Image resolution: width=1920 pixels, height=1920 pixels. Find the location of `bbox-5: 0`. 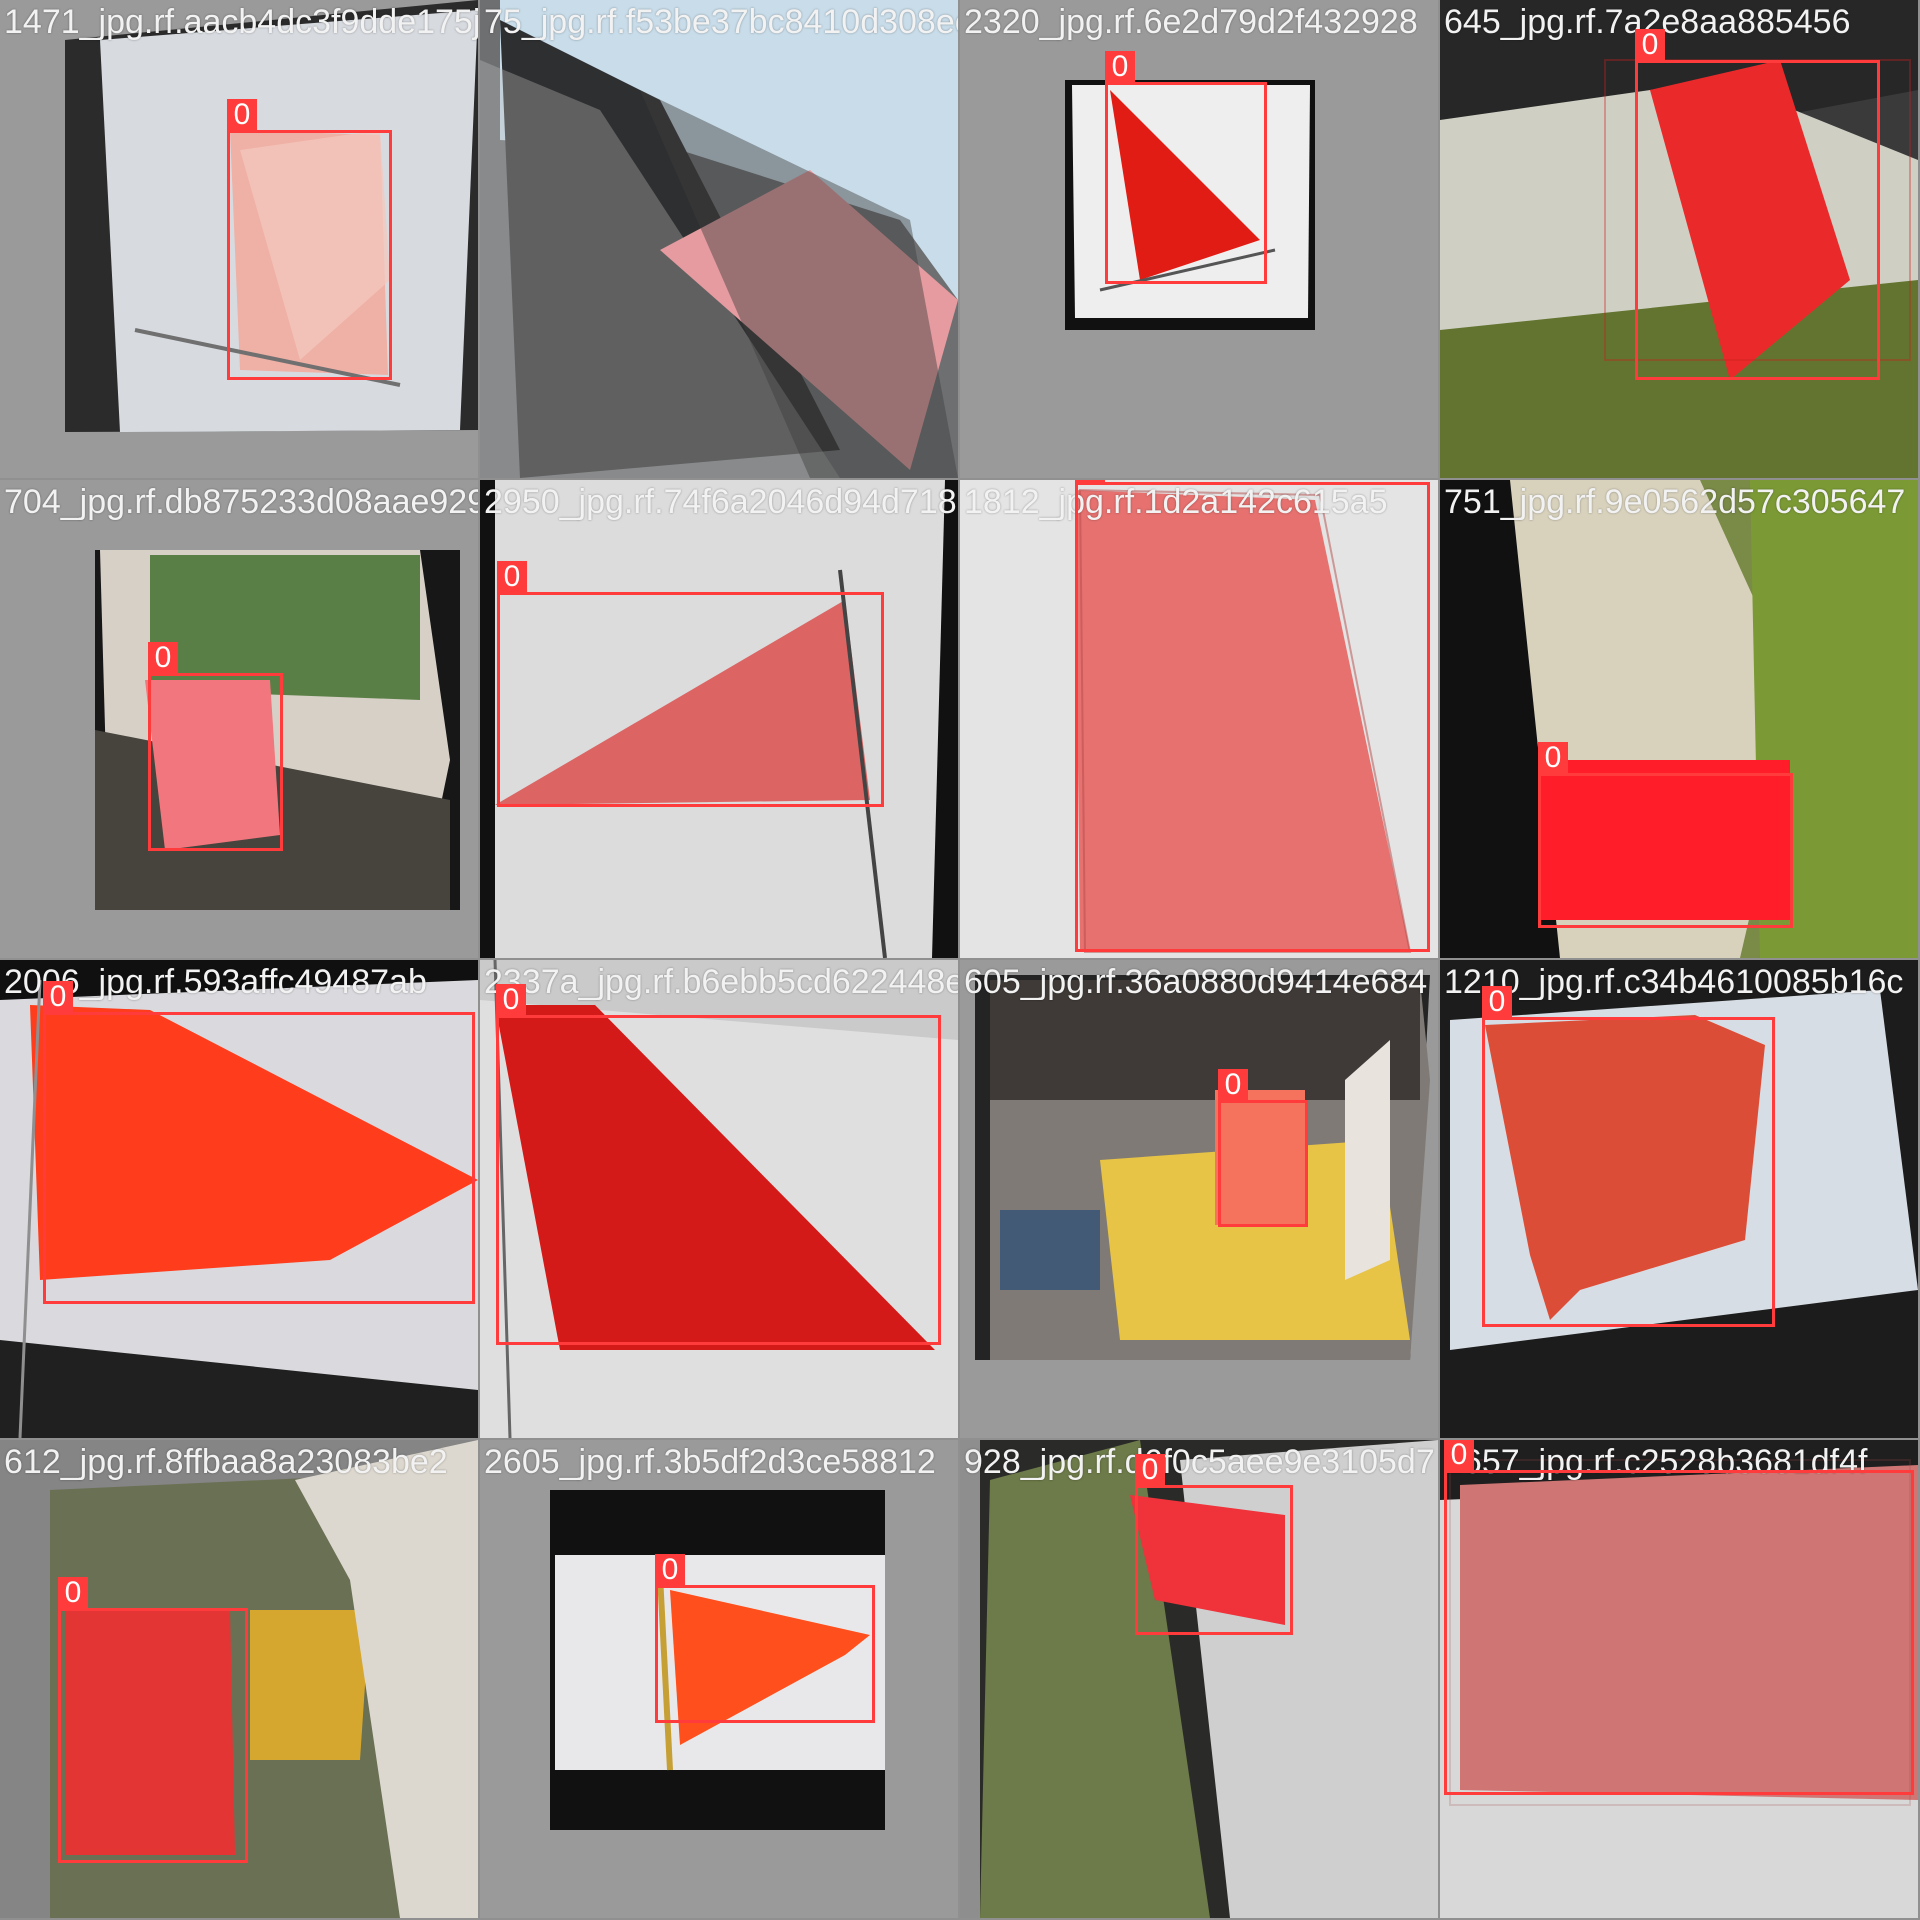

bbox-5: 0 is located at coordinates (215, 746).